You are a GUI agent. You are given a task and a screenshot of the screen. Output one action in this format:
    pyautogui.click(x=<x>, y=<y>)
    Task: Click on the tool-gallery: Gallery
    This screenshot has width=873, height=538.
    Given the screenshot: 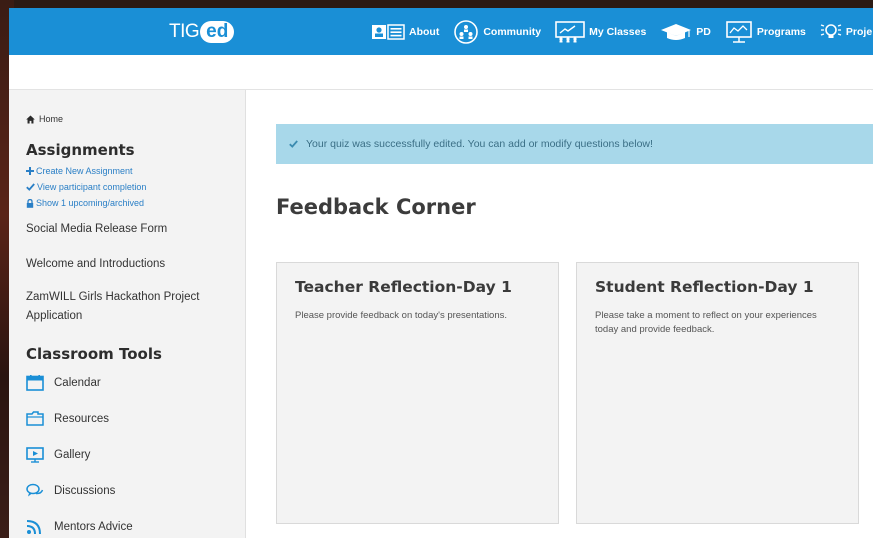 What is the action you would take?
    pyautogui.click(x=58, y=455)
    